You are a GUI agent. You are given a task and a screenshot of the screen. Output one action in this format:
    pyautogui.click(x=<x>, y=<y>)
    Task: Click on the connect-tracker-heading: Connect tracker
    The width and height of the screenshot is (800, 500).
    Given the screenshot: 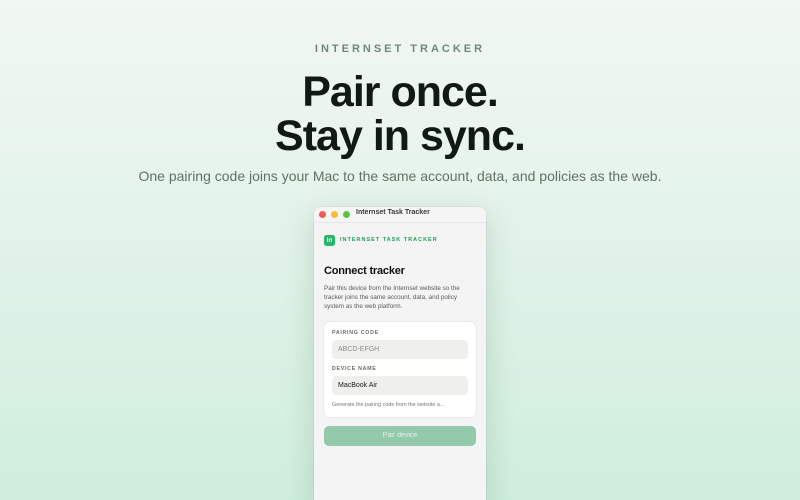 What is the action you would take?
    pyautogui.click(x=364, y=271)
    